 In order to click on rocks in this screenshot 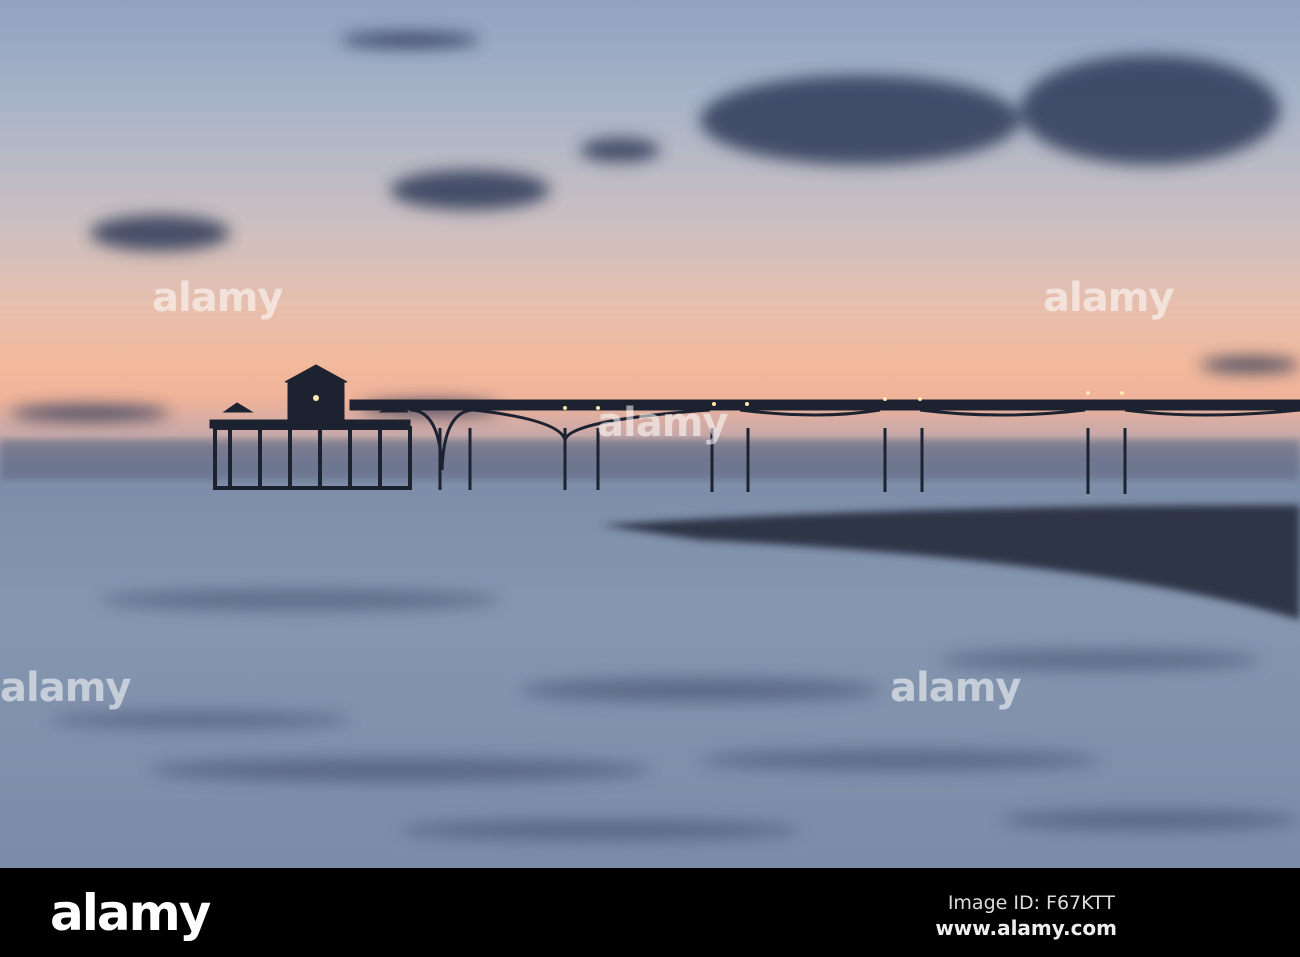, I will do `click(950, 562)`.